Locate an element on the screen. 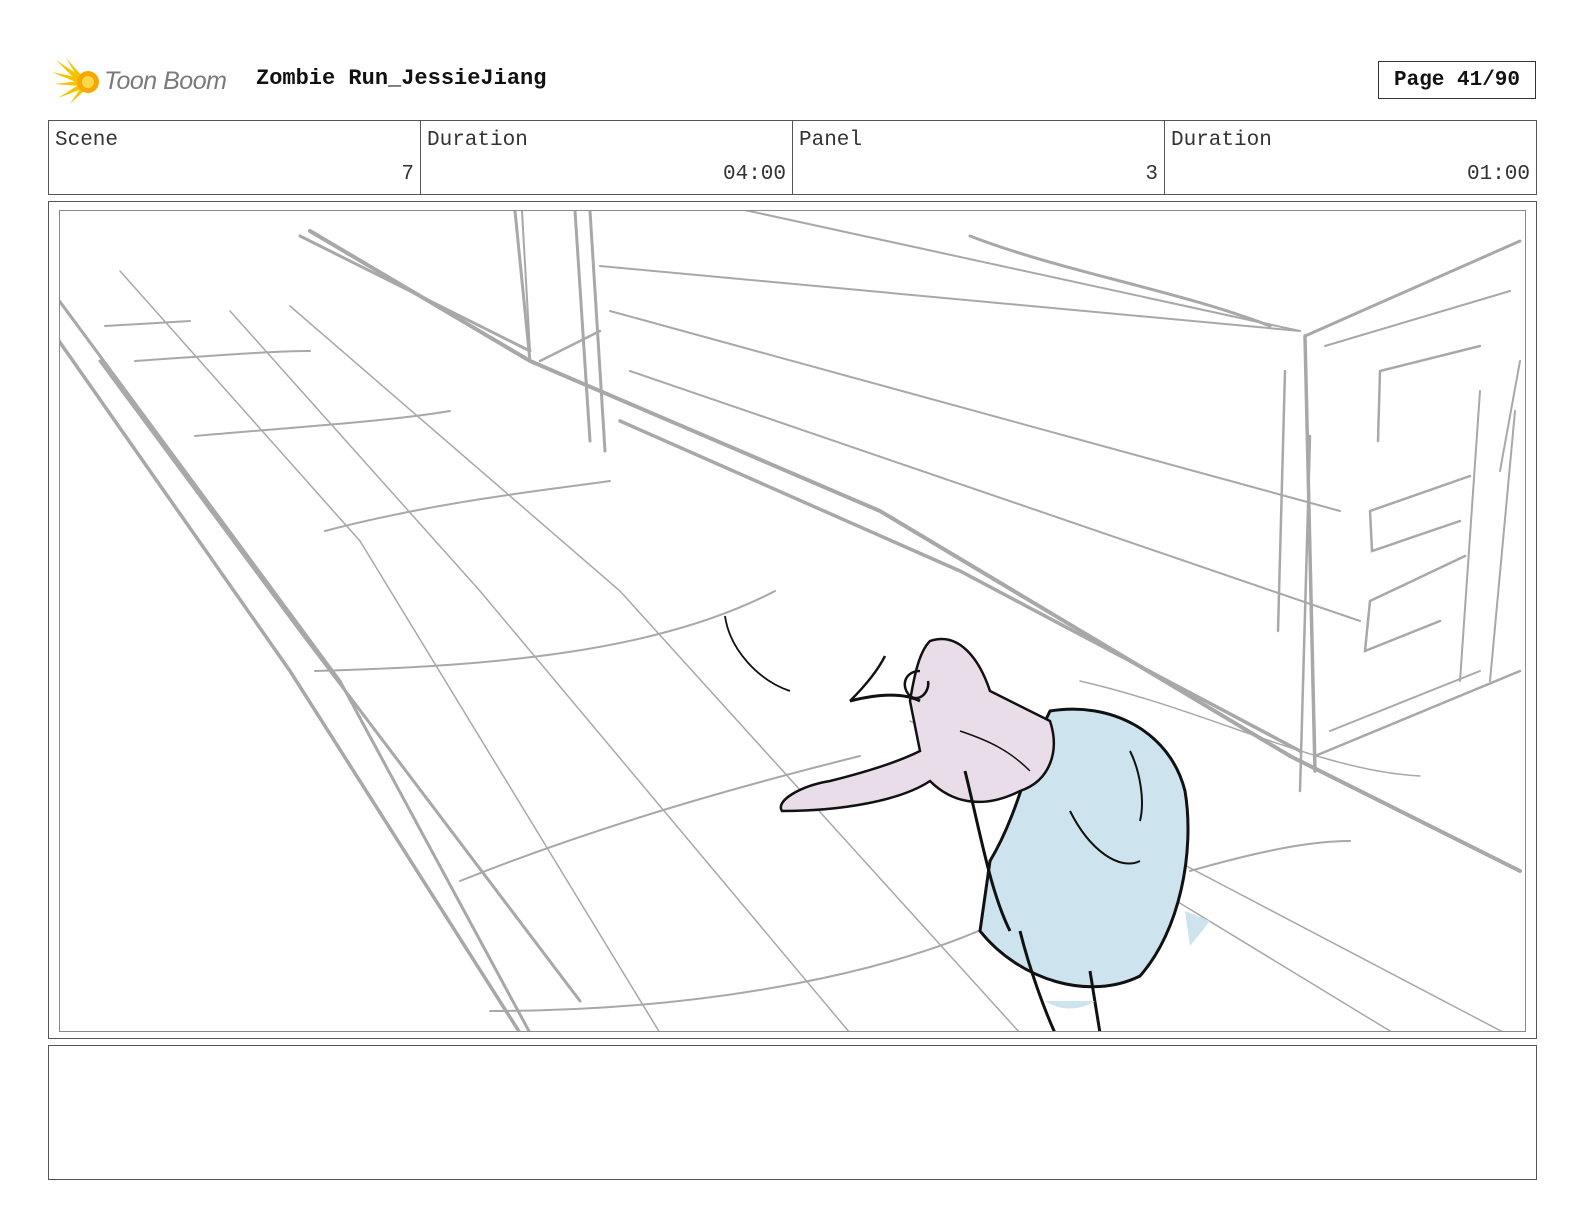 The height and width of the screenshot is (1224, 1584). panel-cell: Panel 3 is located at coordinates (979, 157).